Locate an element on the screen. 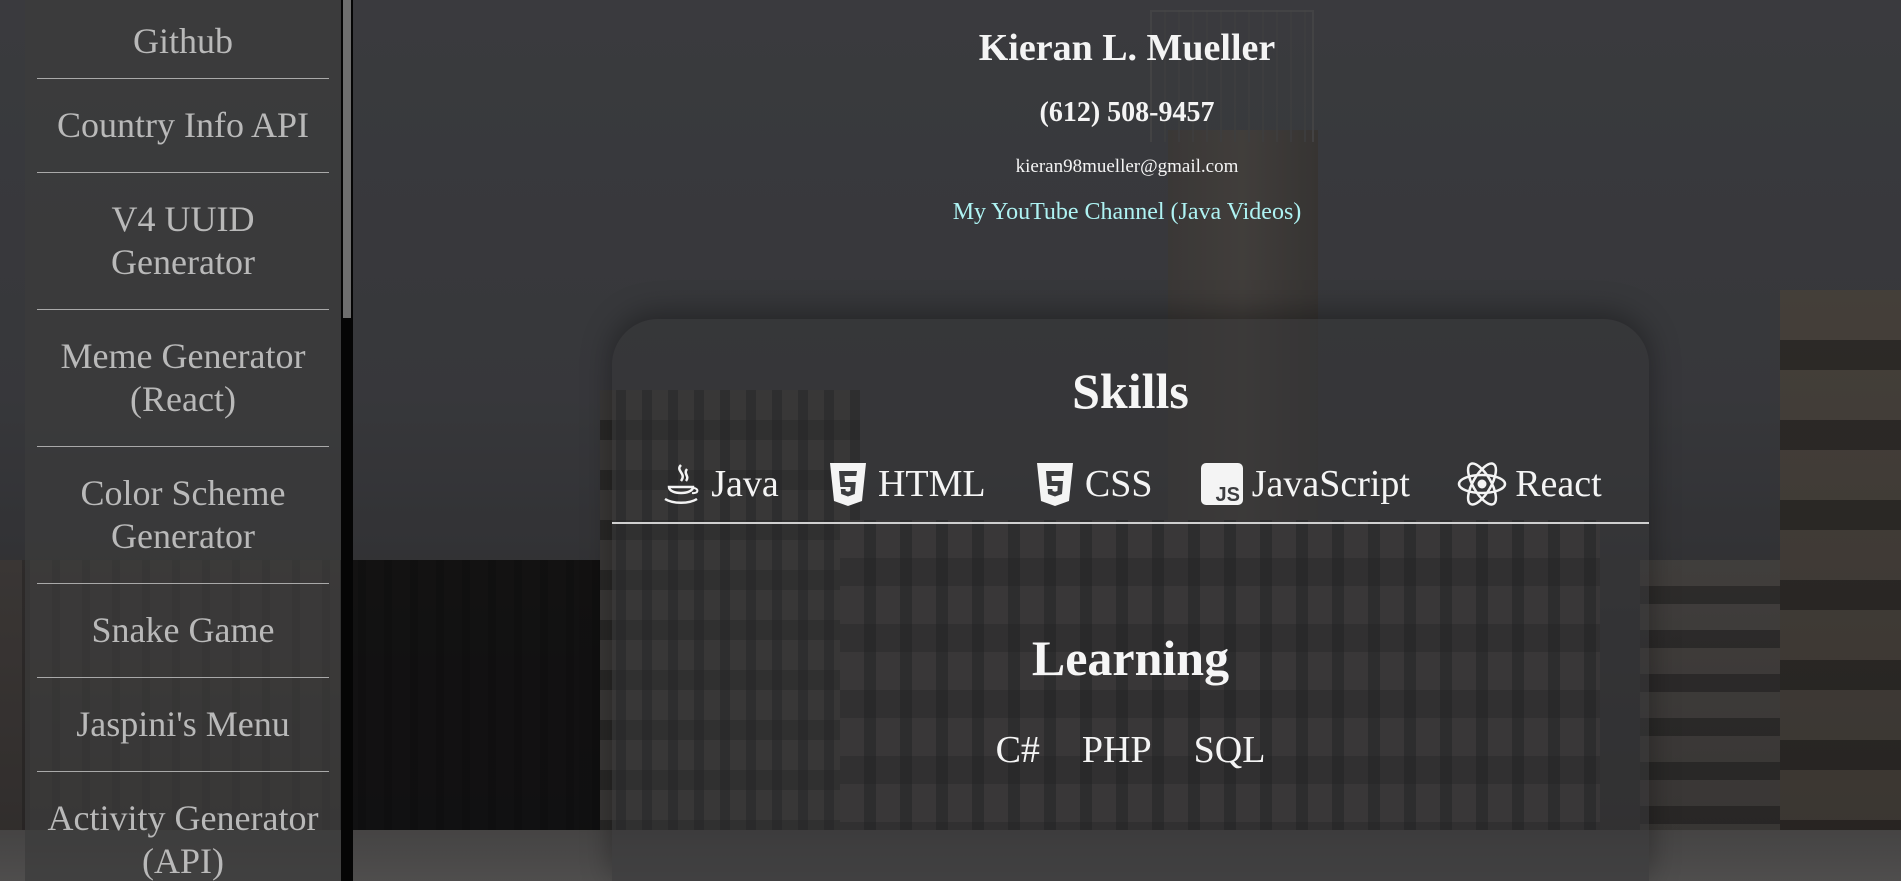 This screenshot has height=881, width=1901. sidebar-item-label-line: (API) is located at coordinates (183, 861).